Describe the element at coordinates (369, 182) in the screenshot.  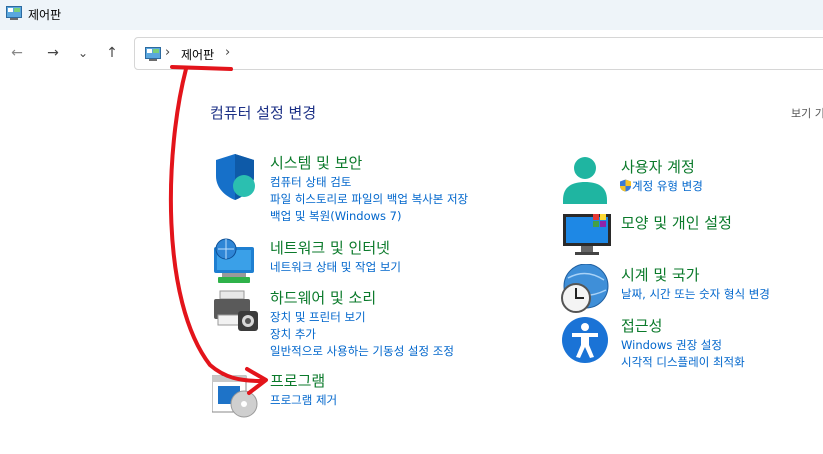
I see `link-review-status: 컴퓨터 상태 검토` at that location.